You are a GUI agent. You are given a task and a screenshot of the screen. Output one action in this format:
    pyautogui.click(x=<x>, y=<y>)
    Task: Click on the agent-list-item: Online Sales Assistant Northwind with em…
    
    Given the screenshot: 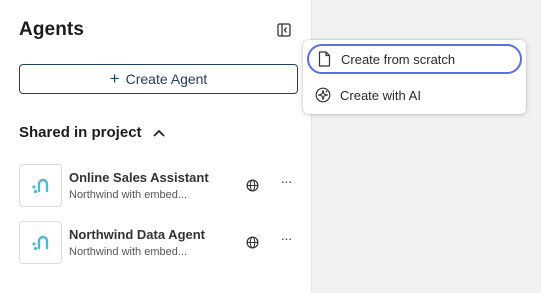 What is the action you would take?
    pyautogui.click(x=159, y=186)
    